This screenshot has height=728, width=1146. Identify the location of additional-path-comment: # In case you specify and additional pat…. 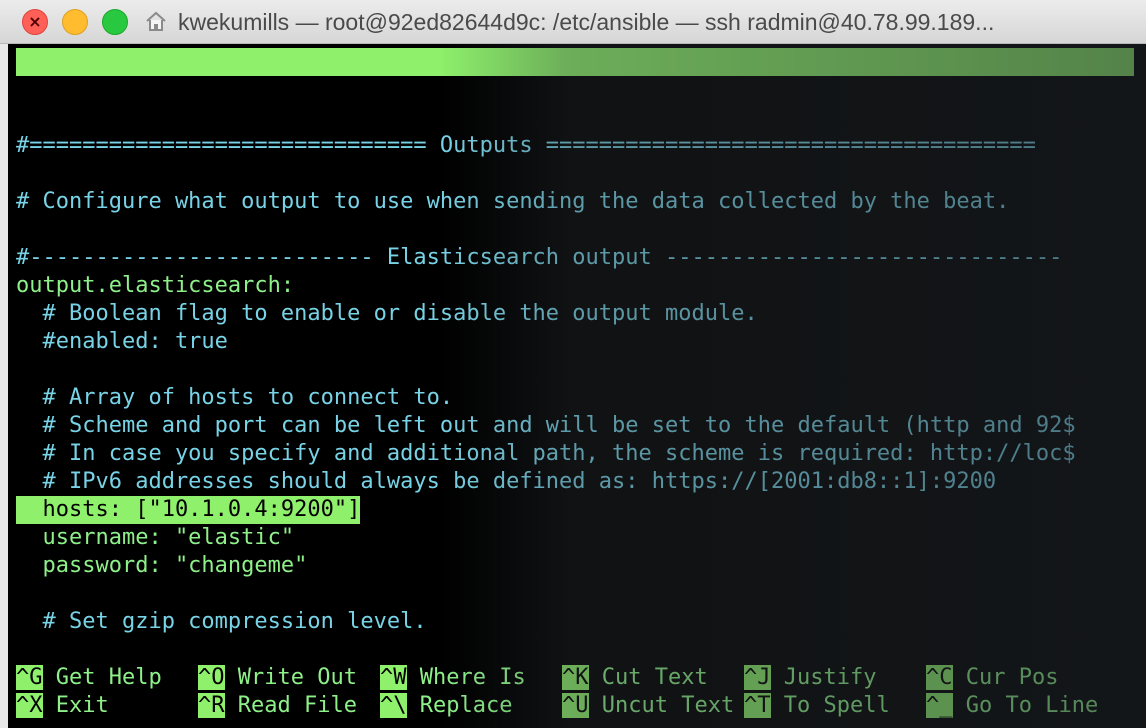
(546, 453).